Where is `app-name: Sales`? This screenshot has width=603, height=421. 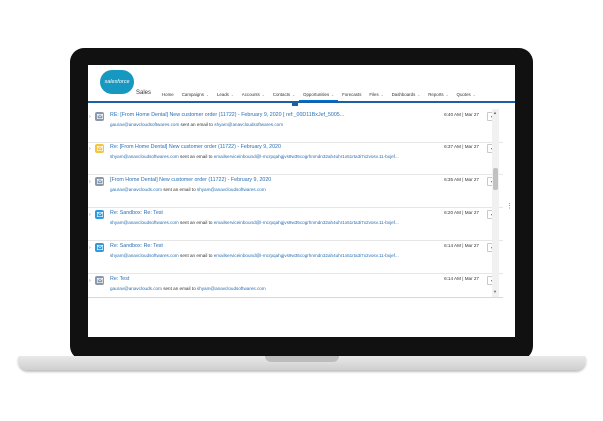 app-name: Sales is located at coordinates (144, 93).